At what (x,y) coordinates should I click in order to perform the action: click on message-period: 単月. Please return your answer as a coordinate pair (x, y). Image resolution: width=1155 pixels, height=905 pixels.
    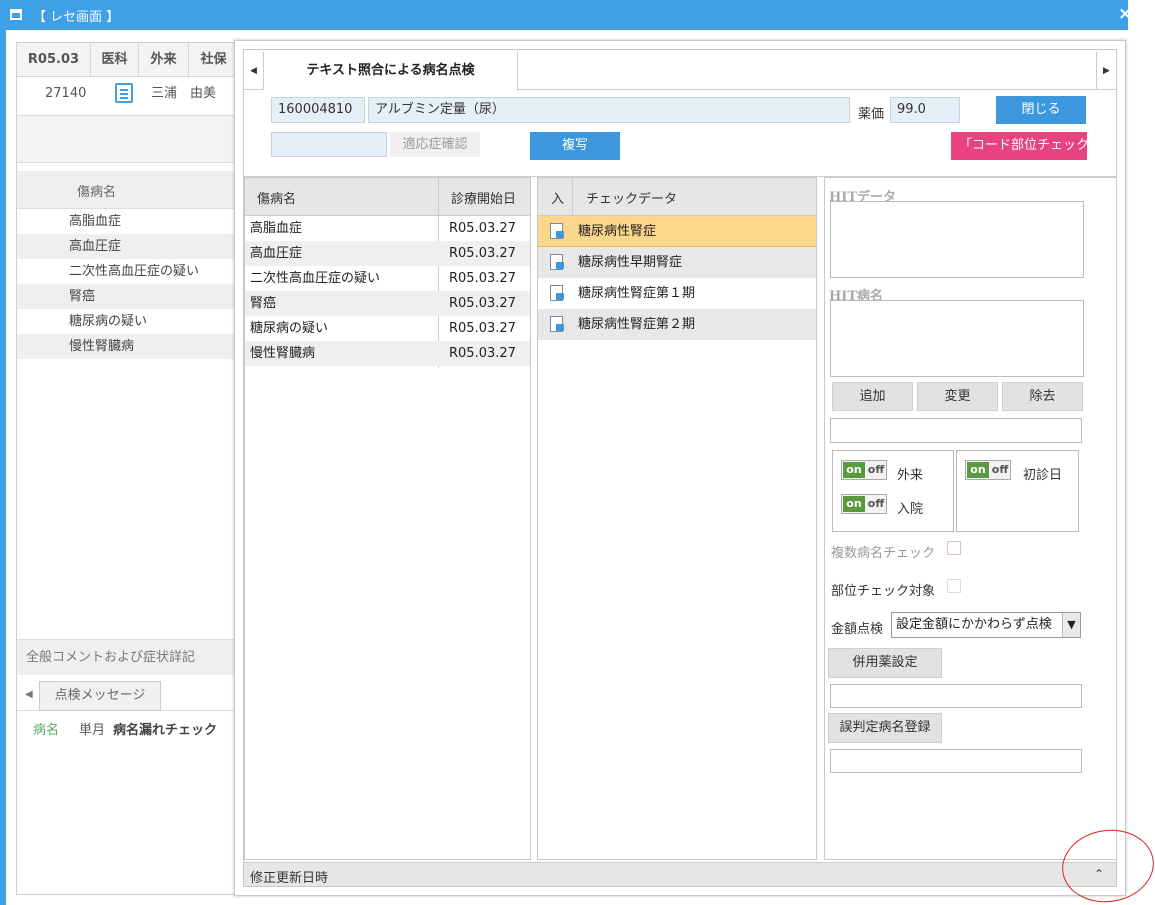
    Looking at the image, I should click on (92, 730).